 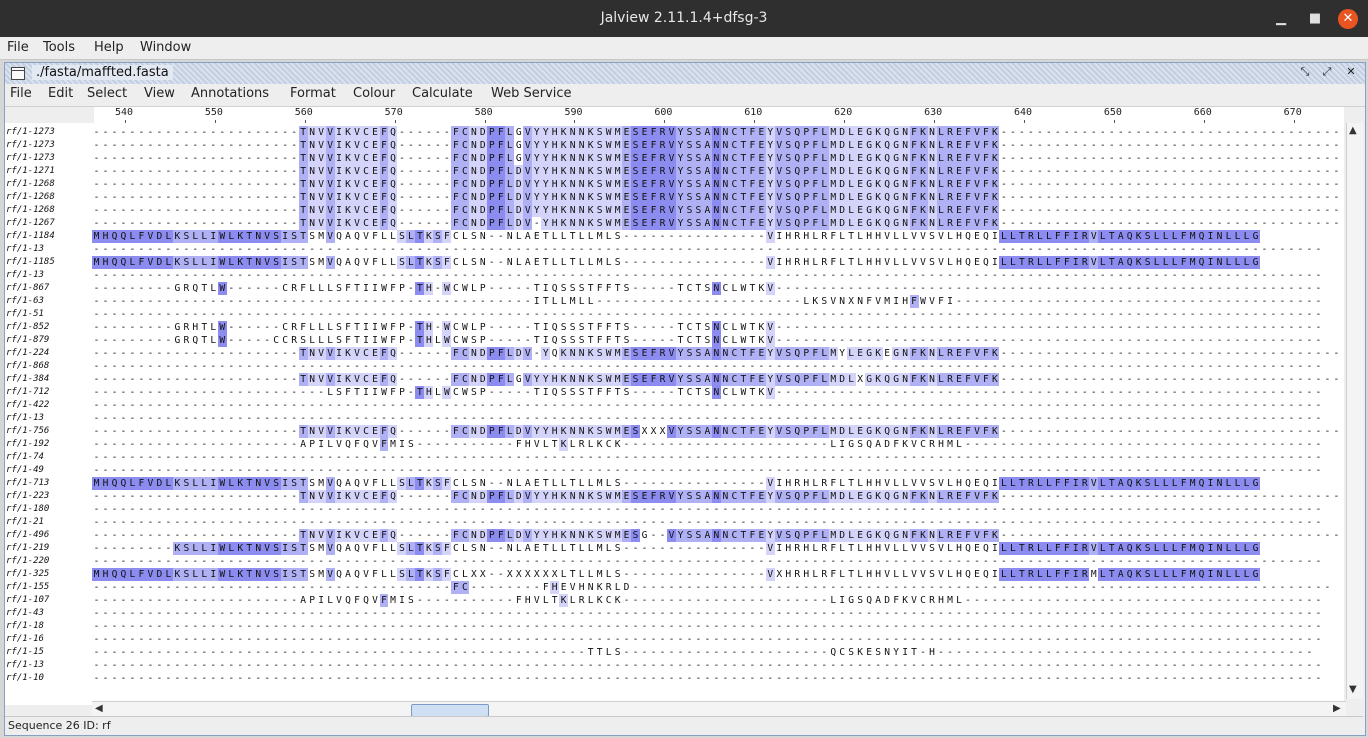 I want to click on sequence-id: rf/1-756, so click(x=27, y=431).